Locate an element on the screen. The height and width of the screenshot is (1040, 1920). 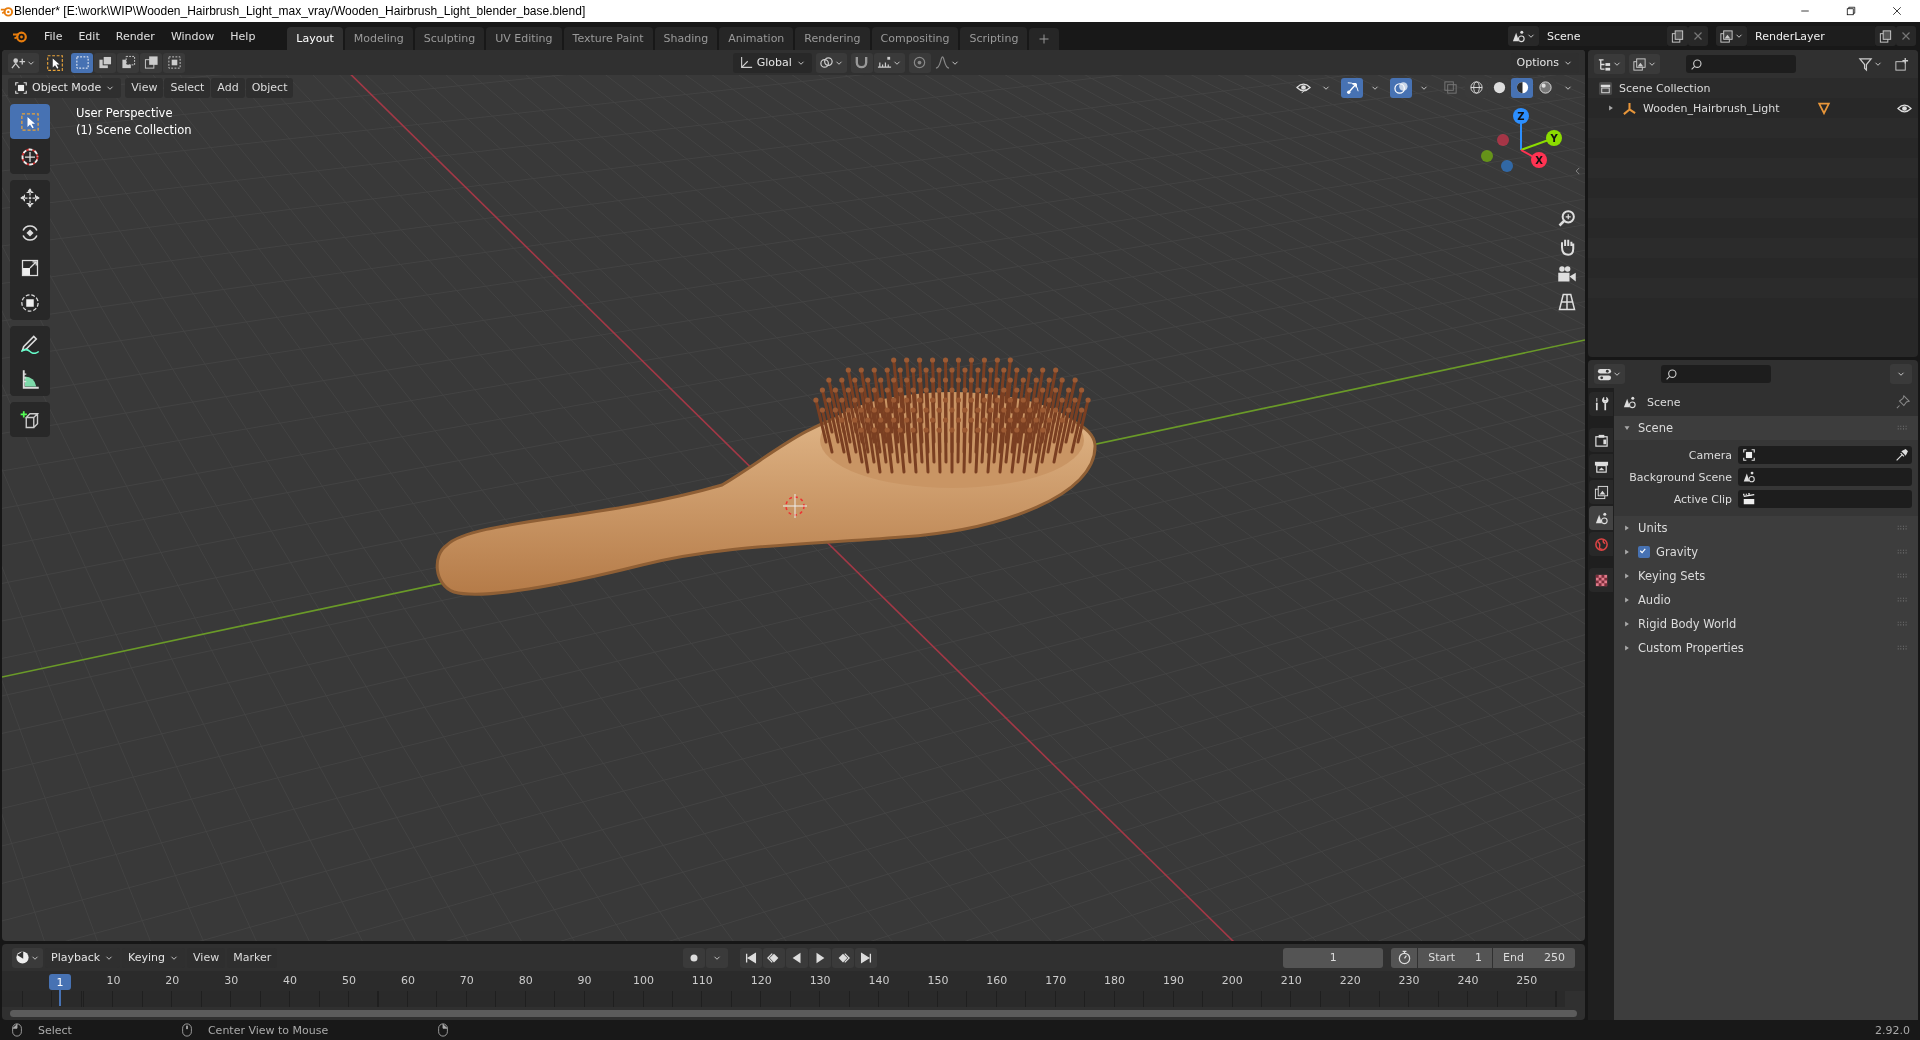
outliner-item: Scene Collection is located at coordinates (1665, 88).